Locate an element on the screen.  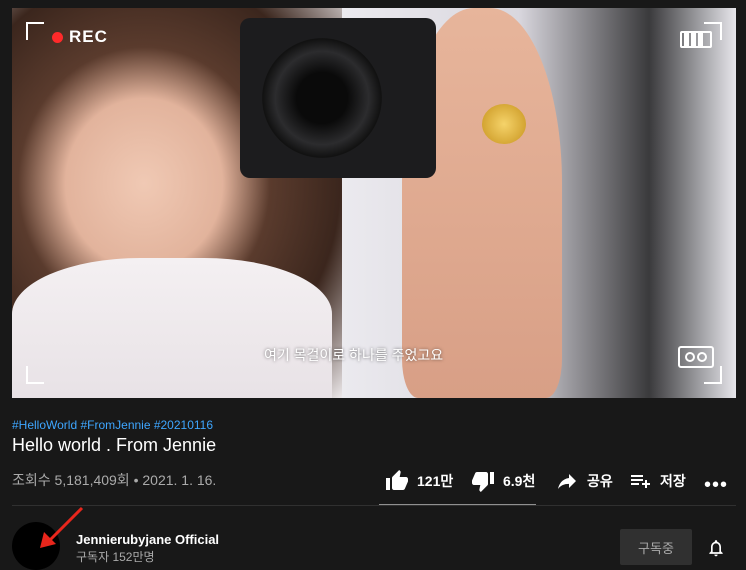
playlist-add-icon is located at coordinates (640, 481).